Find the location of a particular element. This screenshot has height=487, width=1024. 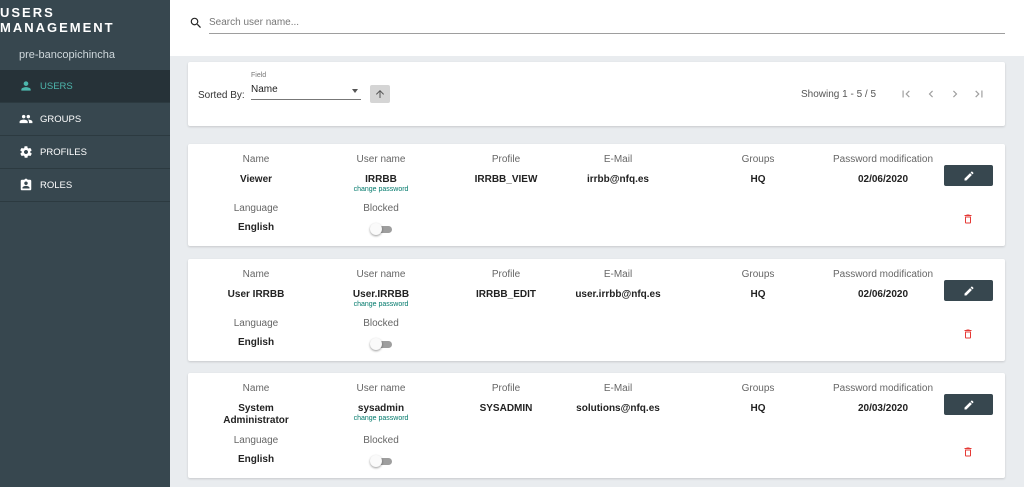

sort-field-value: Name is located at coordinates (264, 89).